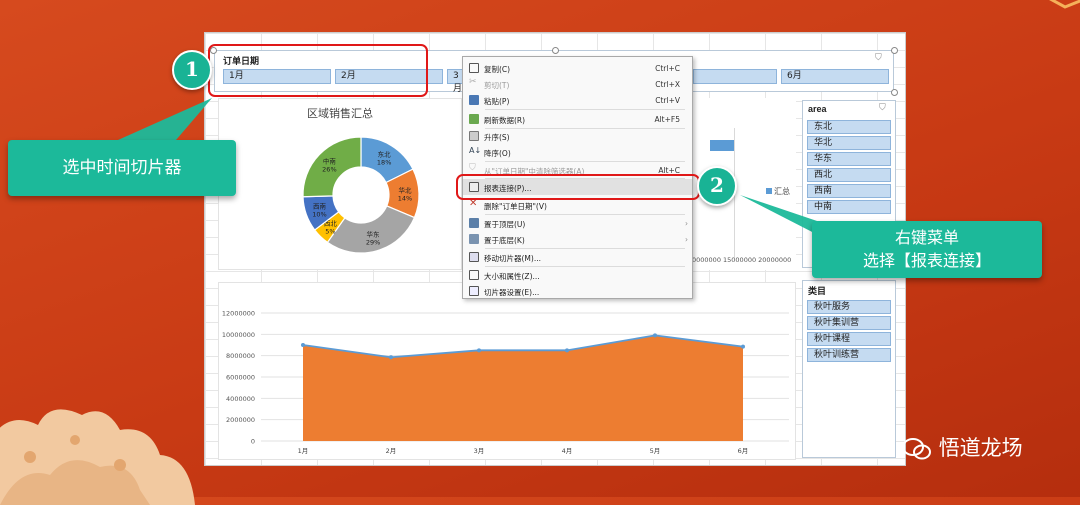 This screenshot has width=1080, height=505. I want to click on watermark: 悟道龙场, so click(962, 447).